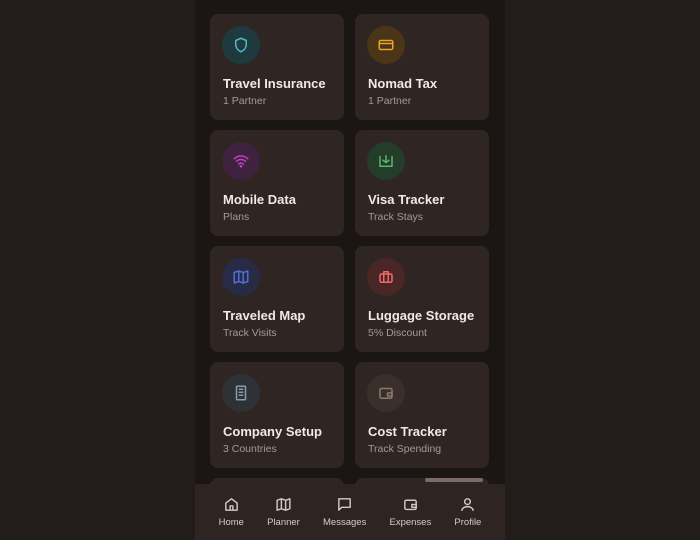 This screenshot has height=540, width=700. Describe the element at coordinates (250, 333) in the screenshot. I see `card-subtitle: Track Visits` at that location.